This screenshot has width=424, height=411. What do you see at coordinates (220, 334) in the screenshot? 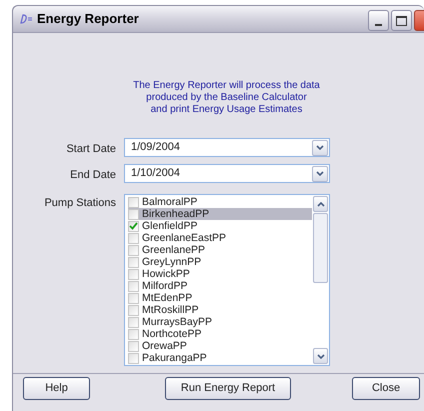
I see `list-item: NorthcotePP` at bounding box center [220, 334].